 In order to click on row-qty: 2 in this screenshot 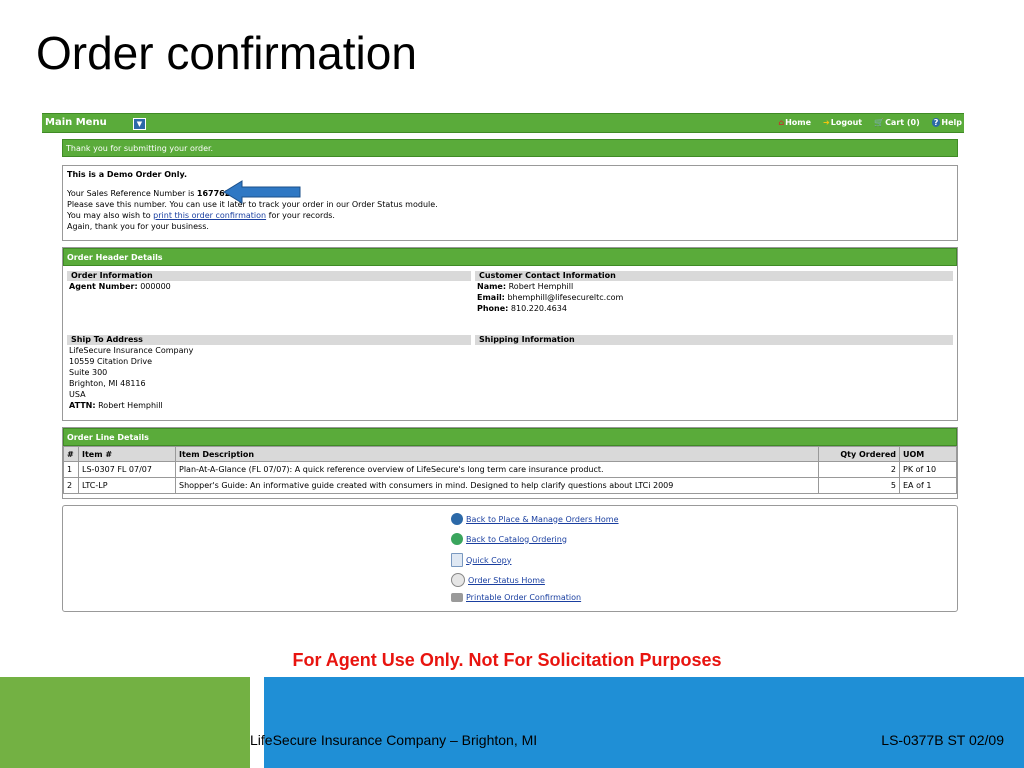, I will do `click(859, 469)`.